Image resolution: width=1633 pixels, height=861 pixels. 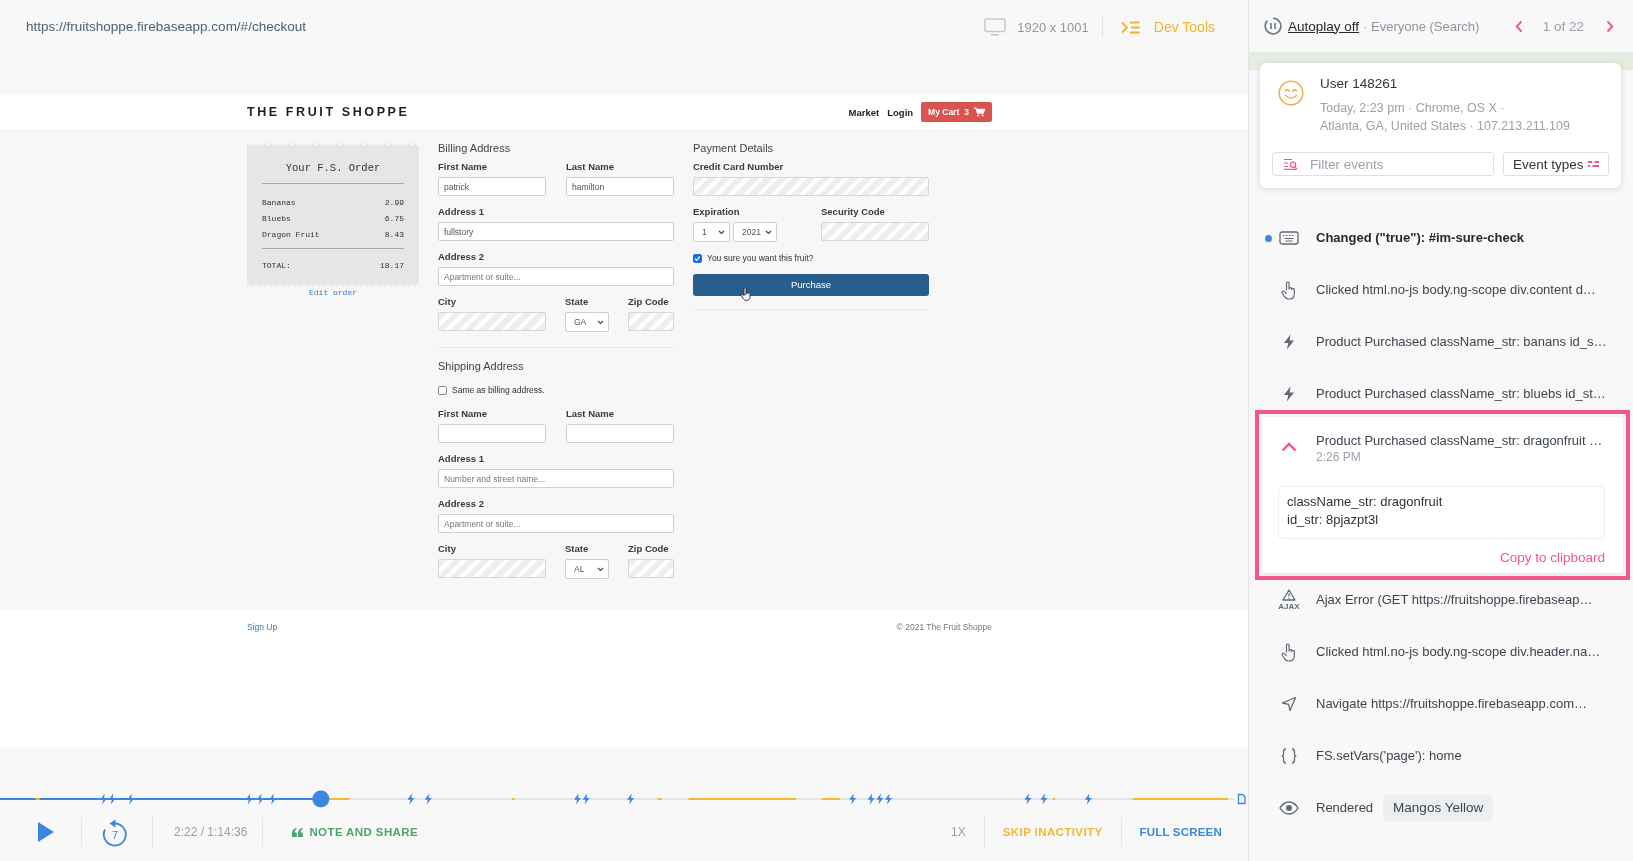 What do you see at coordinates (648, 549) in the screenshot?
I see `field-label: Zip Code` at bounding box center [648, 549].